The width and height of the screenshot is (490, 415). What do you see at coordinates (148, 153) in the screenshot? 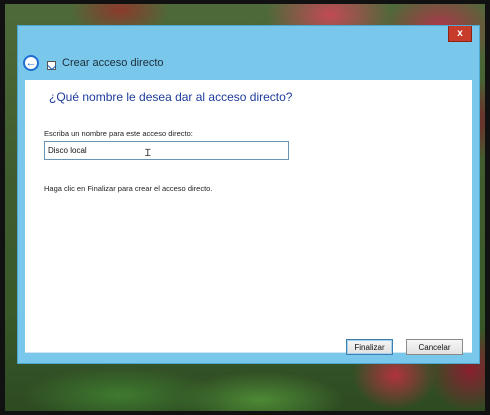
I see `text-cursor-icon: Ɪ` at bounding box center [148, 153].